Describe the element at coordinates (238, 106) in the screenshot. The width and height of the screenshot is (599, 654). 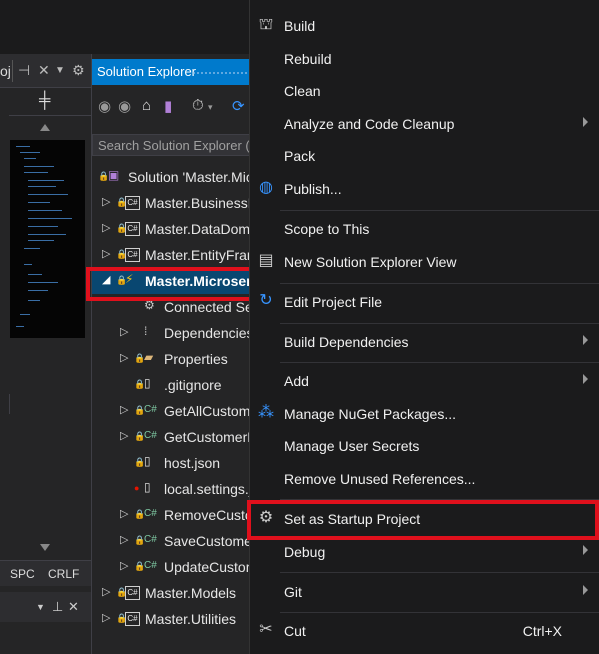
I see `sync-icon: ⟳` at that location.